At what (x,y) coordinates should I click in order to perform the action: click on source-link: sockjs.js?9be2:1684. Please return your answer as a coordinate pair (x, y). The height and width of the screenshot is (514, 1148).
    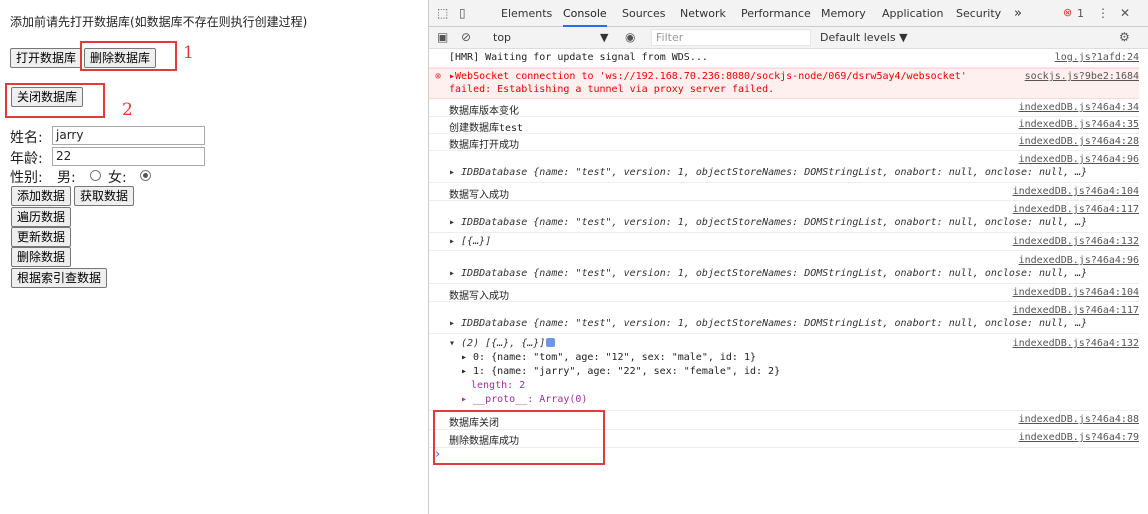
    Looking at the image, I should click on (1082, 76).